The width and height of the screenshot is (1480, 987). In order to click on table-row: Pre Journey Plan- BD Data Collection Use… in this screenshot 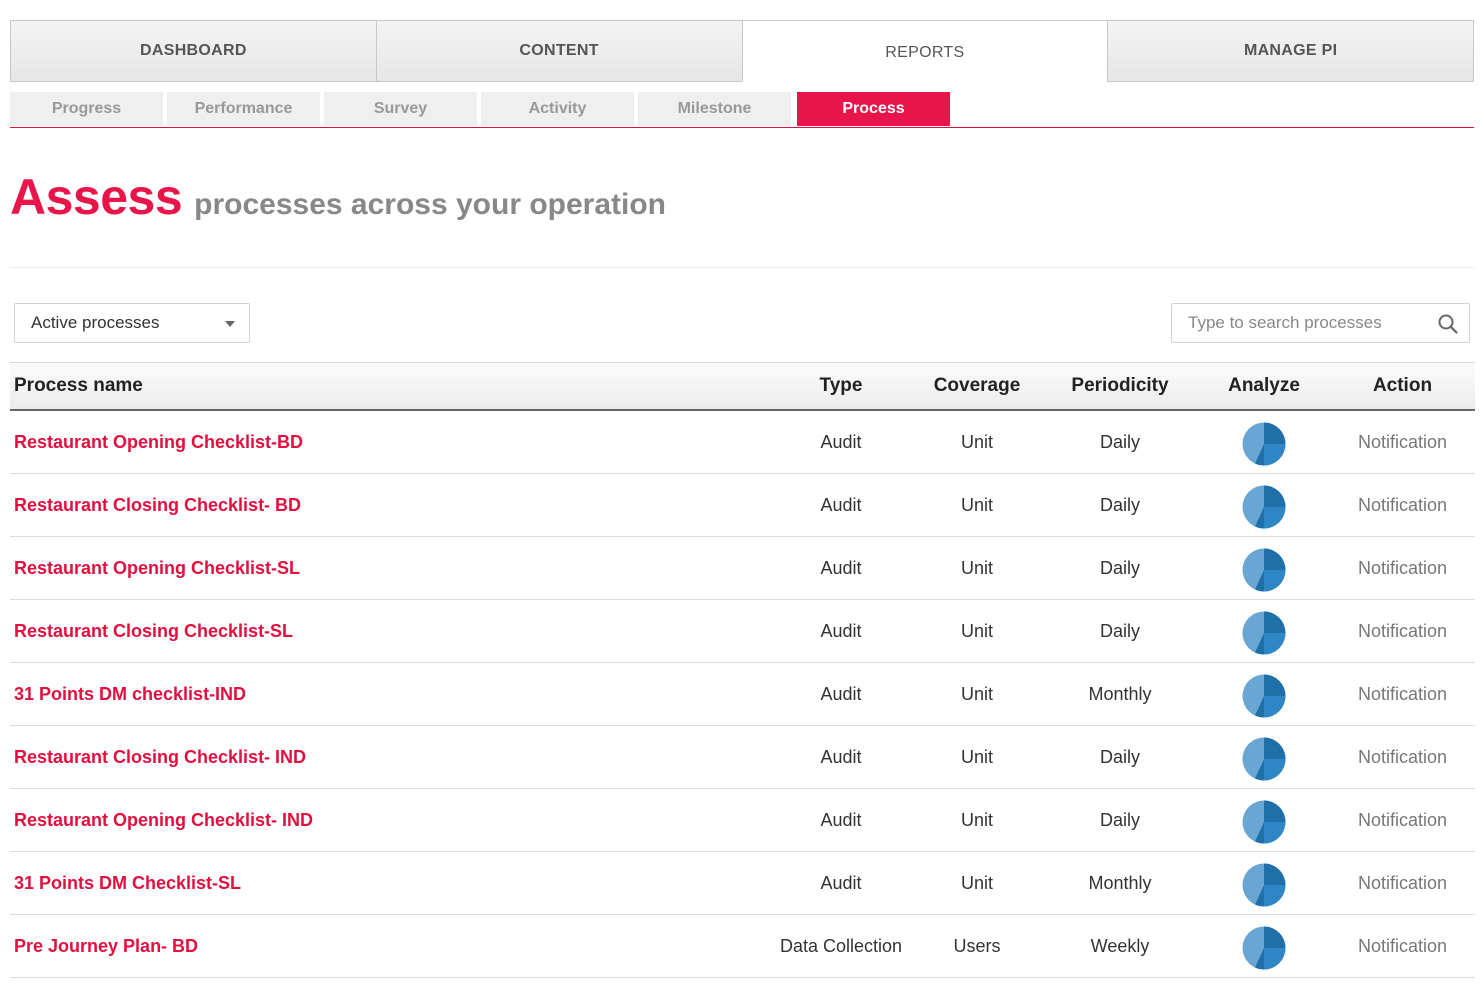, I will do `click(742, 946)`.